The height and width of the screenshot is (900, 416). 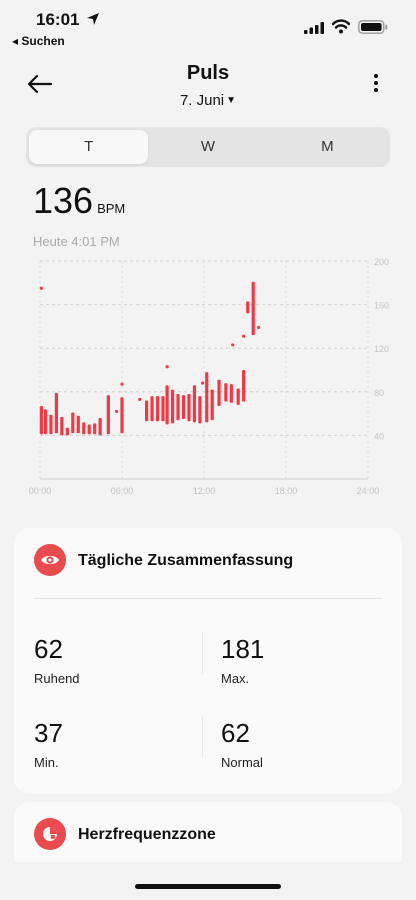 What do you see at coordinates (93, 19) in the screenshot?
I see `location-arrow-icon` at bounding box center [93, 19].